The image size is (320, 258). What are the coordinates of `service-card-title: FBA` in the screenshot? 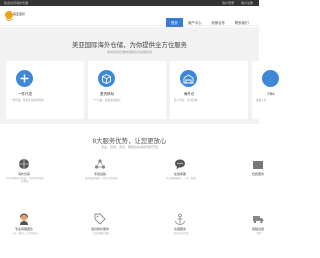 It's located at (271, 94).